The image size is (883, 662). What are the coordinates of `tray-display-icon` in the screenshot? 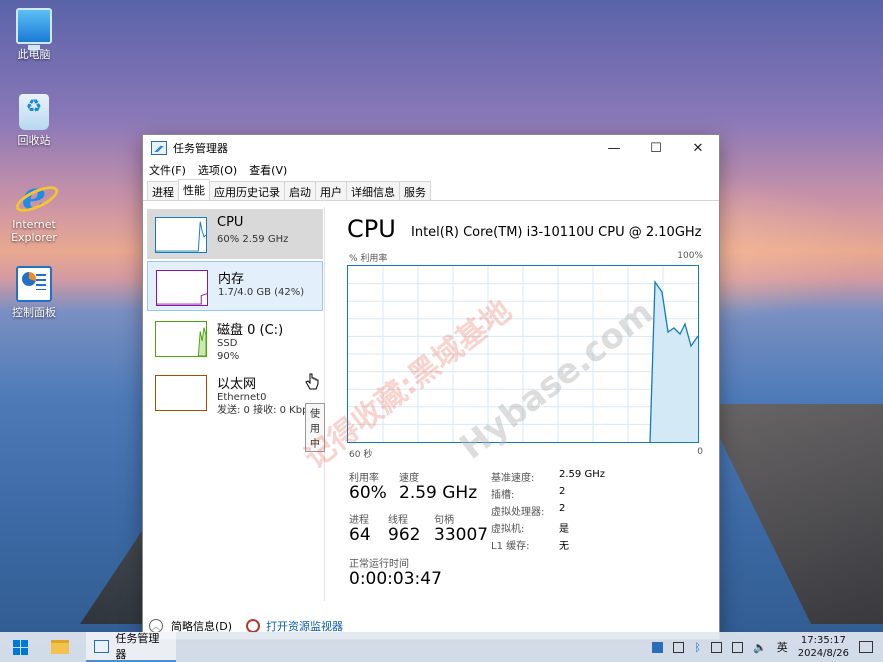 It's located at (717, 647).